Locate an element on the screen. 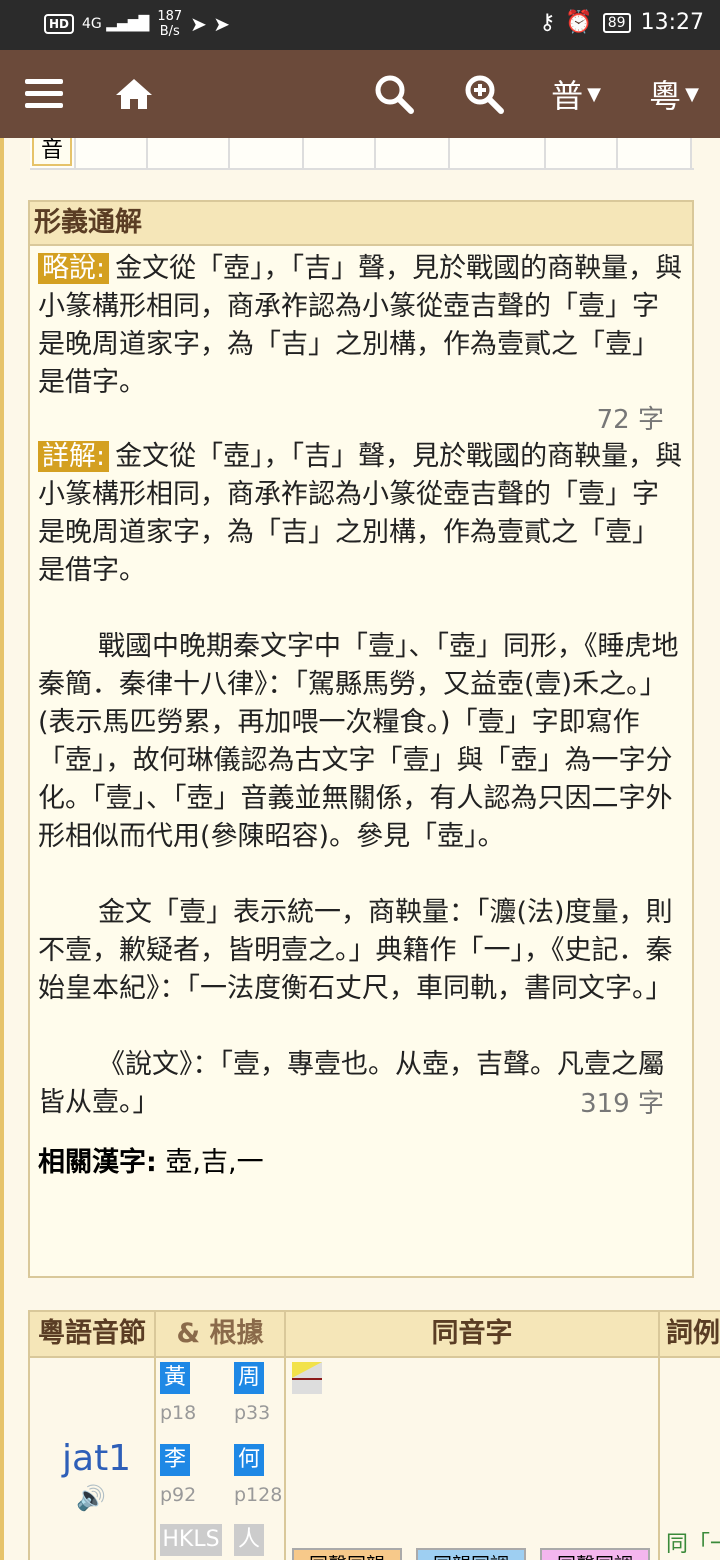 This screenshot has height=1560, width=720. clock: 13:27 is located at coordinates (672, 22).